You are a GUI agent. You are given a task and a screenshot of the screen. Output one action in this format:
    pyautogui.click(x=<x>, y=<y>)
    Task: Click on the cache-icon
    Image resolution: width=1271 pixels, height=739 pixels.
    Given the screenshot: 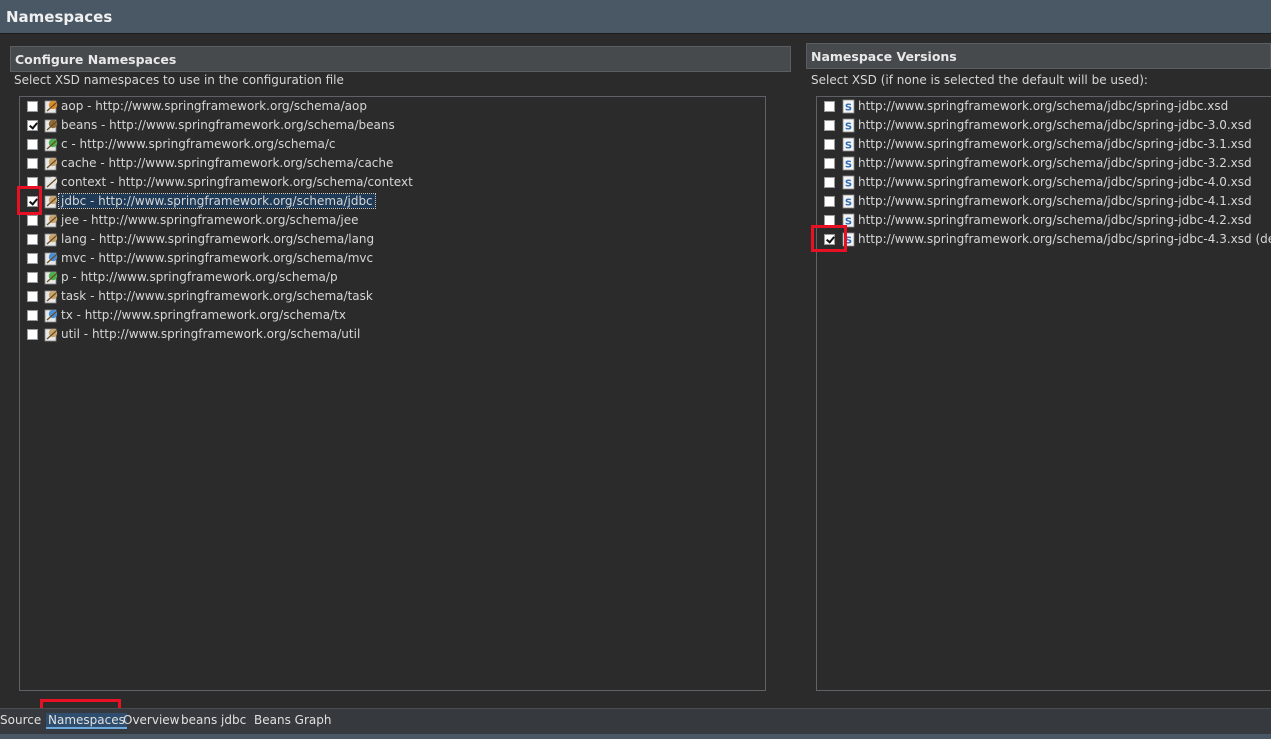 What is the action you would take?
    pyautogui.click(x=51, y=163)
    